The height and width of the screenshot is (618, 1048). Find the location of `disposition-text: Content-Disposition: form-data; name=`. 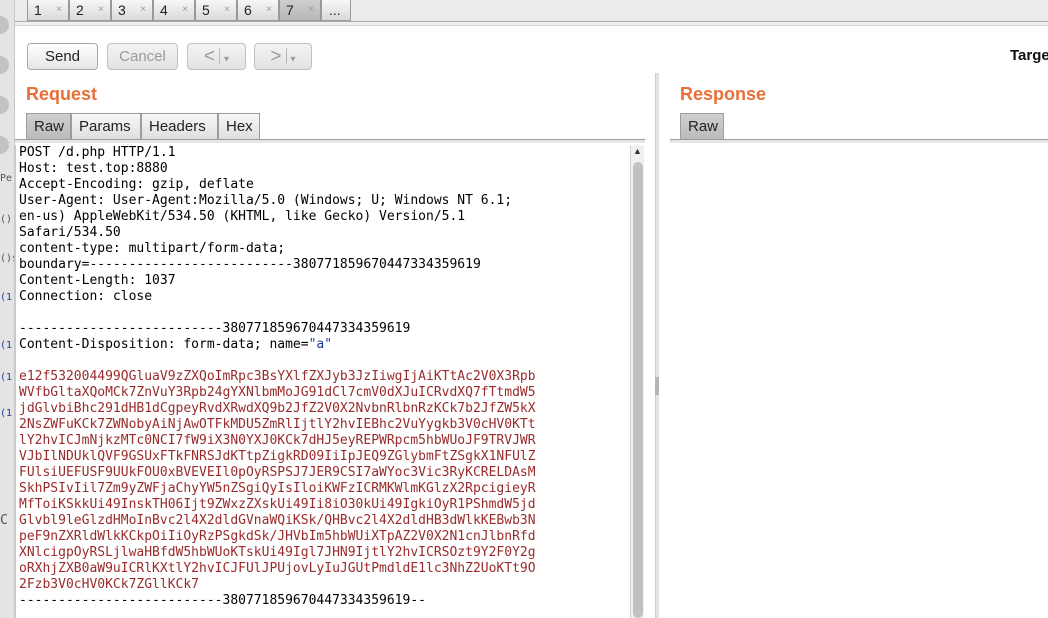

disposition-text: Content-Disposition: form-data; name= is located at coordinates (164, 344).